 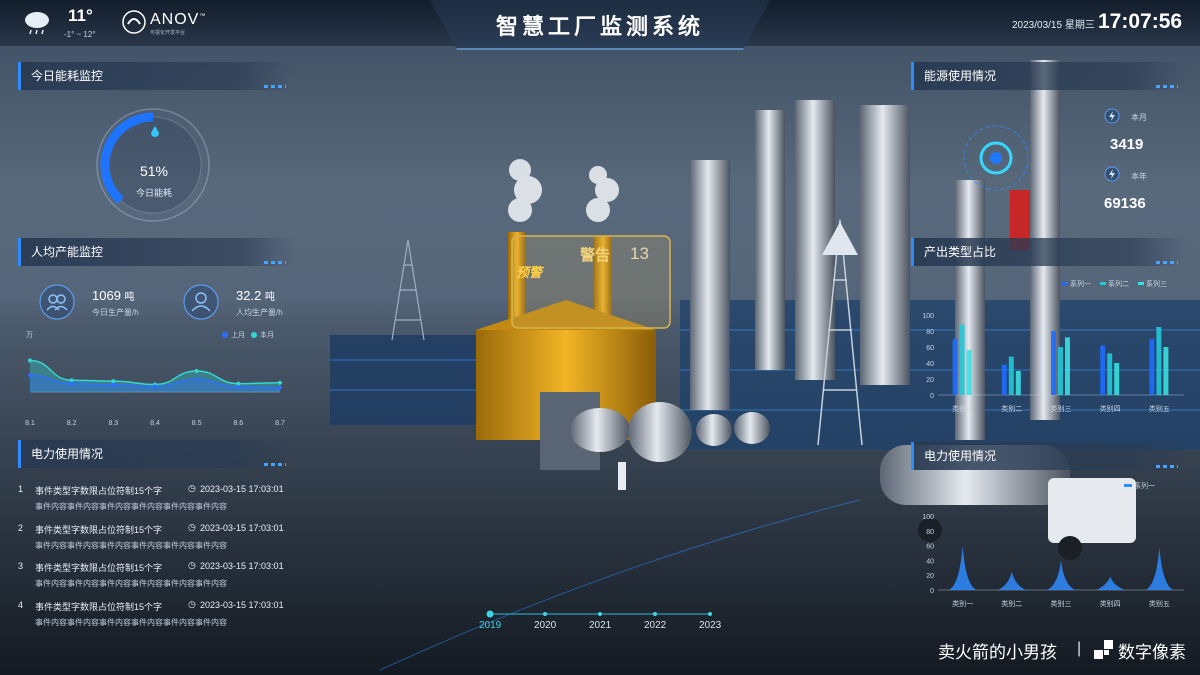 What do you see at coordinates (490, 625) in the screenshot?
I see `timeline-year-2019: 2019` at bounding box center [490, 625].